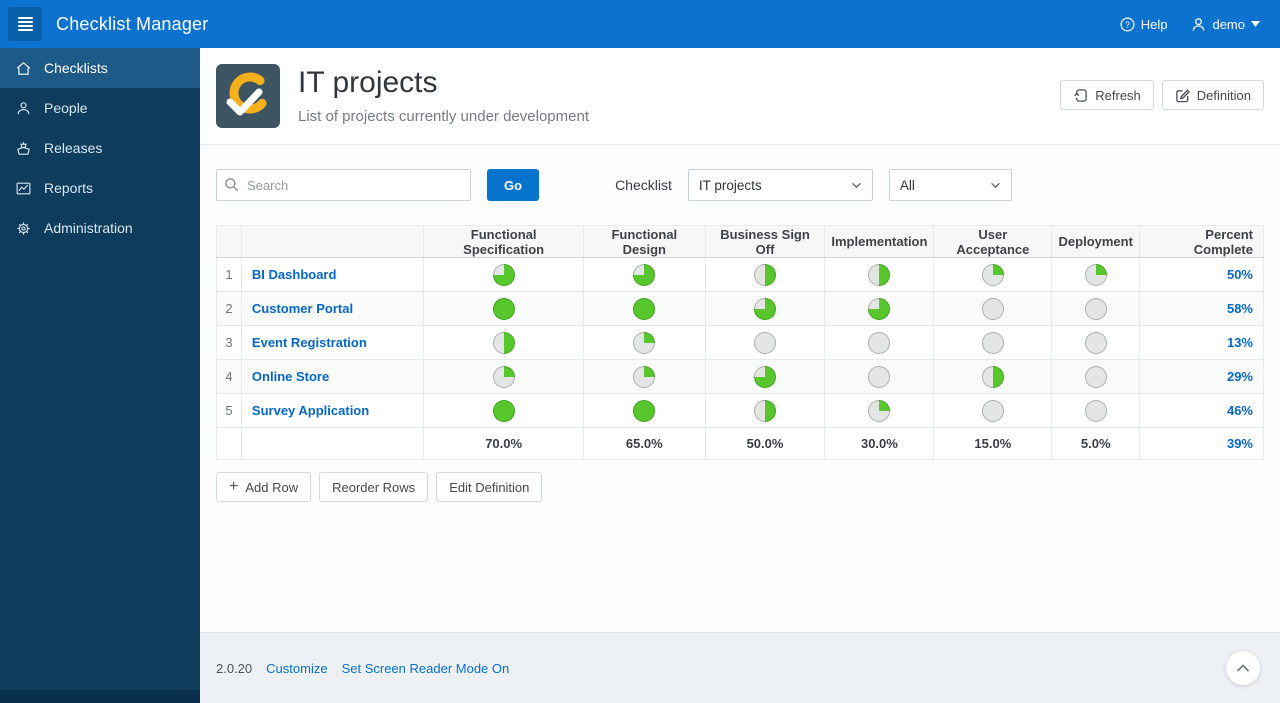 The width and height of the screenshot is (1280, 703). What do you see at coordinates (332, 342) in the screenshot?
I see `project-link-event-registration: Event Registration` at bounding box center [332, 342].